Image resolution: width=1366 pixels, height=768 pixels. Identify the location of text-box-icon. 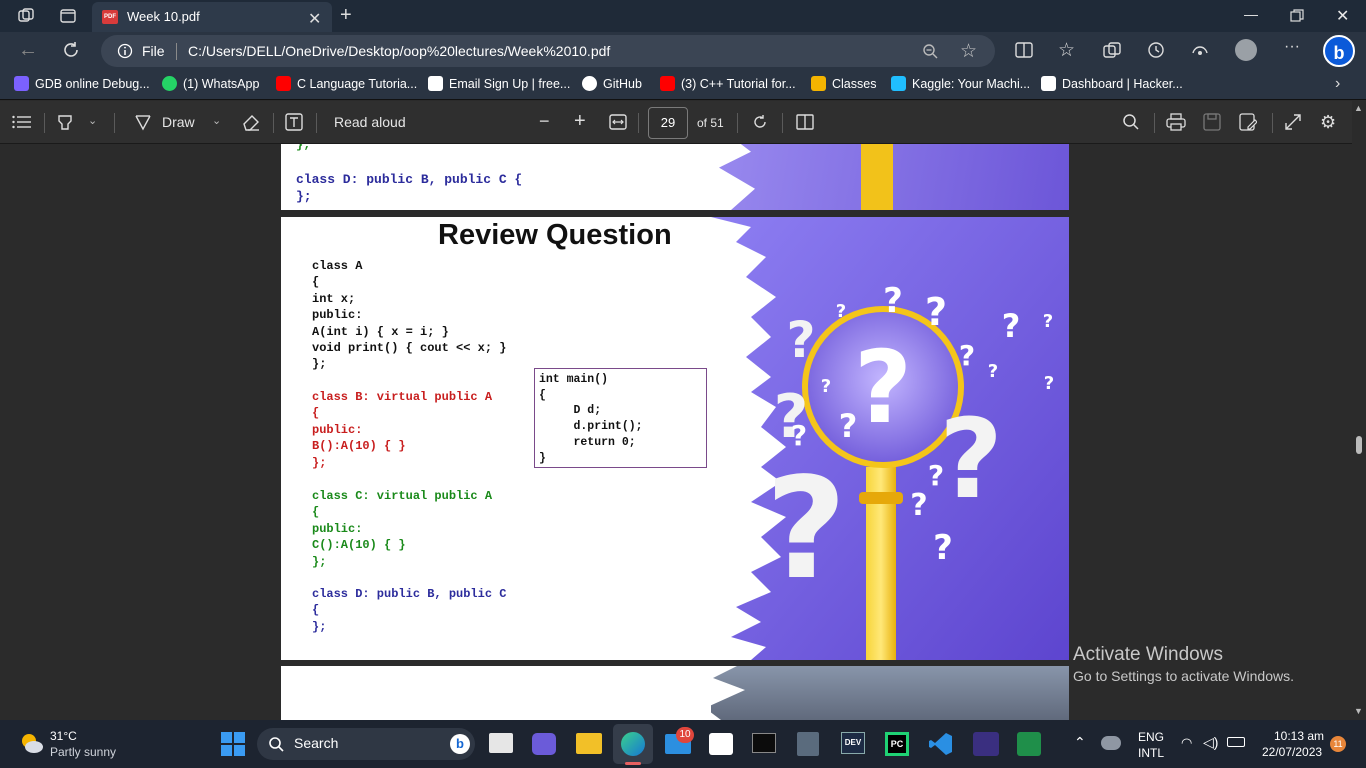
(294, 122).